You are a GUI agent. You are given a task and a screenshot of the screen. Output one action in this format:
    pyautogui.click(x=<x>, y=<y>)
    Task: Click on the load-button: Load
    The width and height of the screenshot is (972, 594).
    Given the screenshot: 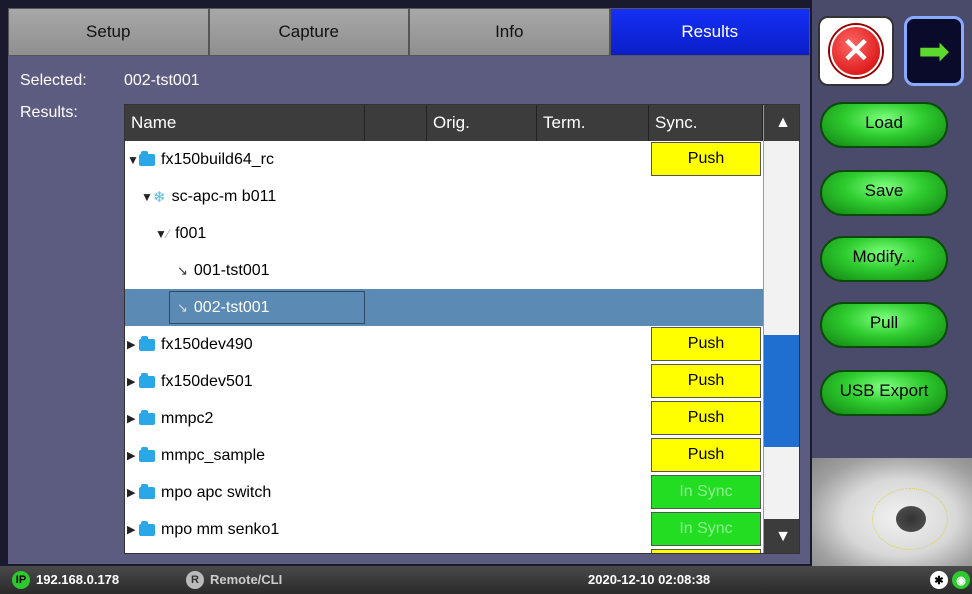 What is the action you would take?
    pyautogui.click(x=884, y=125)
    